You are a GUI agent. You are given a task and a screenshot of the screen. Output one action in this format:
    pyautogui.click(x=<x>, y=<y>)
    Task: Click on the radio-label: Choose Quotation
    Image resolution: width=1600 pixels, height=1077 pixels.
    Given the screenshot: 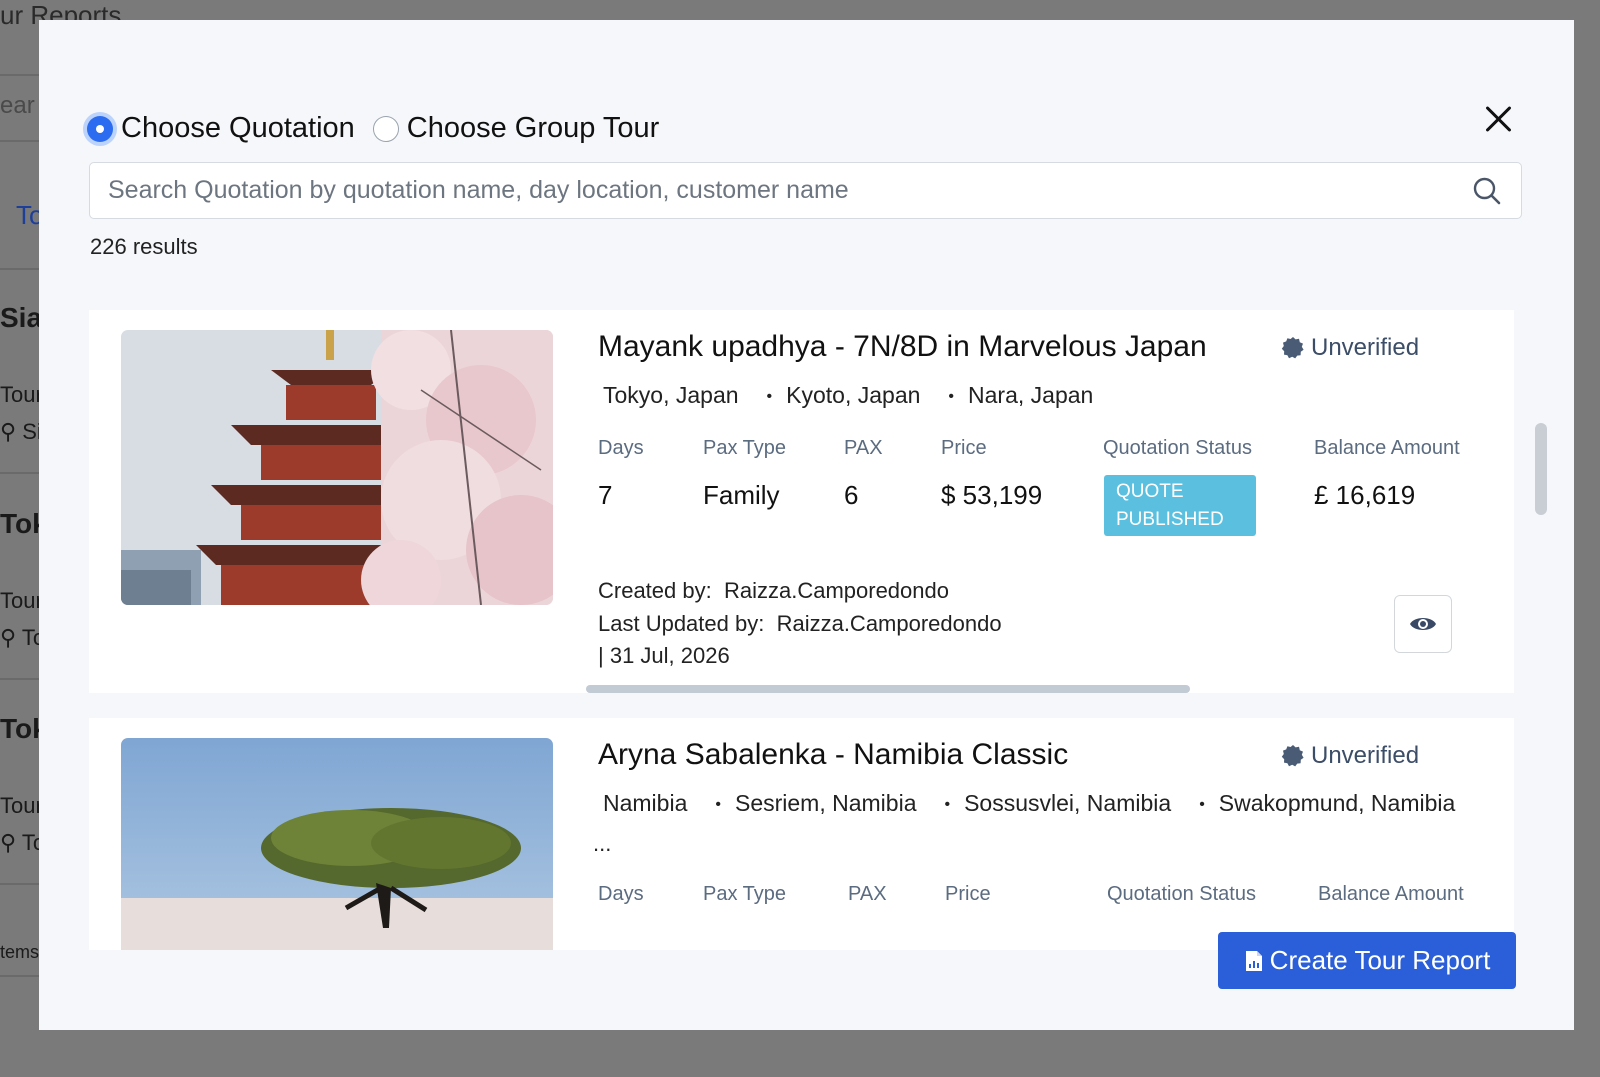 What is the action you would take?
    pyautogui.click(x=238, y=128)
    